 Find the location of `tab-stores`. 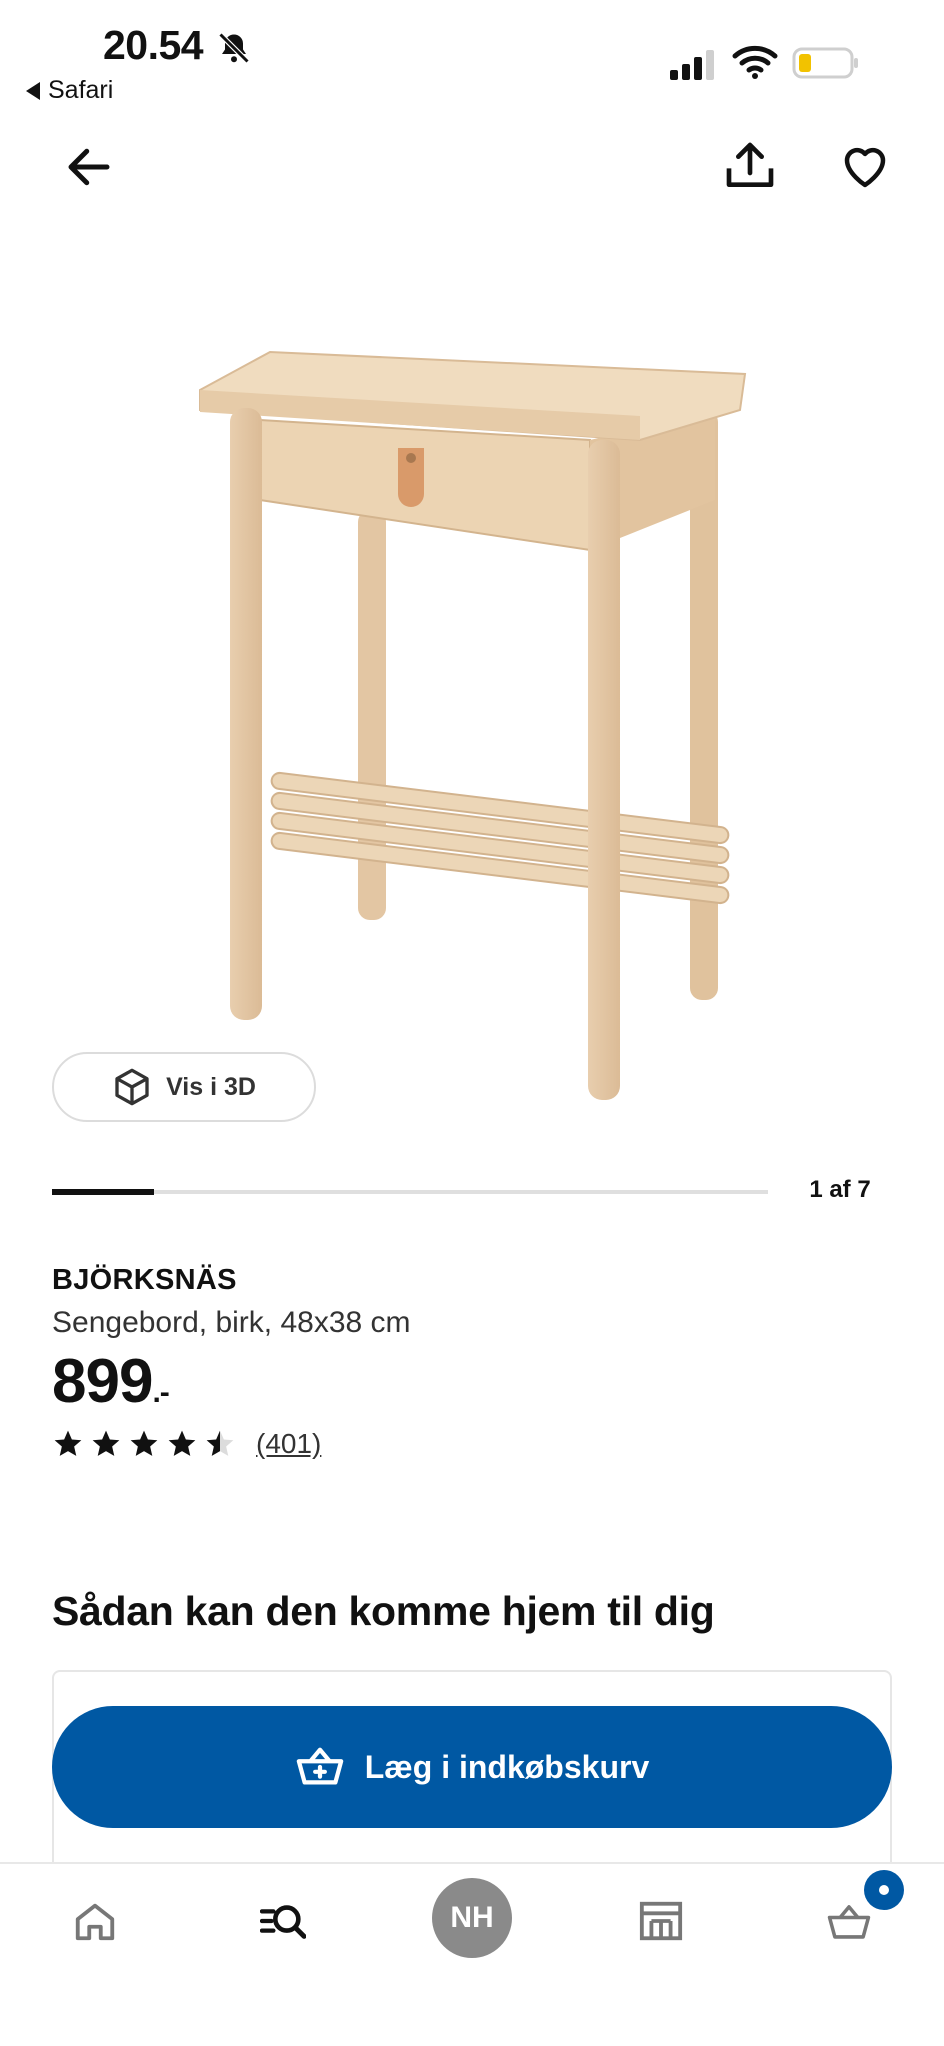

tab-stores is located at coordinates (661, 1921).